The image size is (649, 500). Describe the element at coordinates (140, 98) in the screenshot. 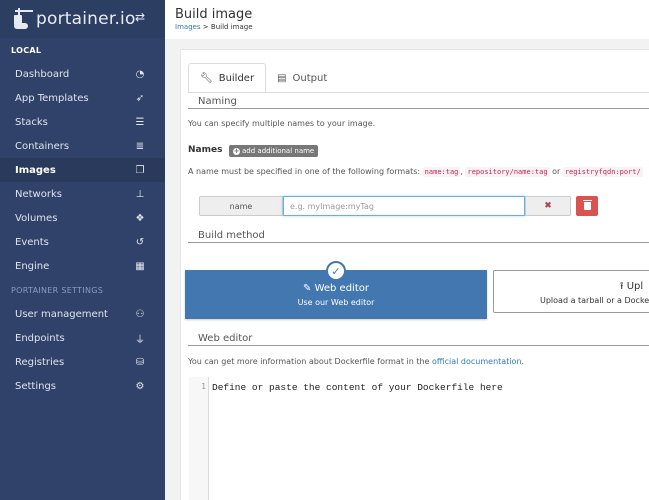

I see `rocket-icon: ➶` at that location.